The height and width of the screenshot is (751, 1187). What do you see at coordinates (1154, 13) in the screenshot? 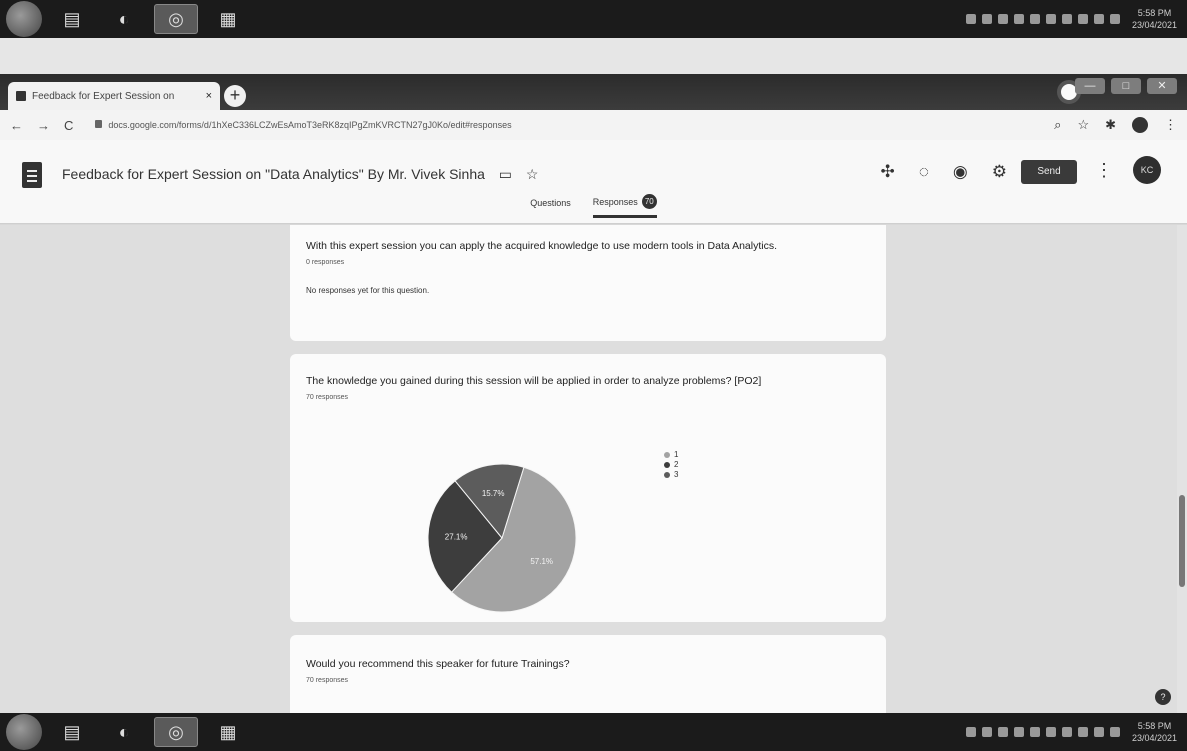
I see `clock-time: 5:58 PM` at bounding box center [1154, 13].